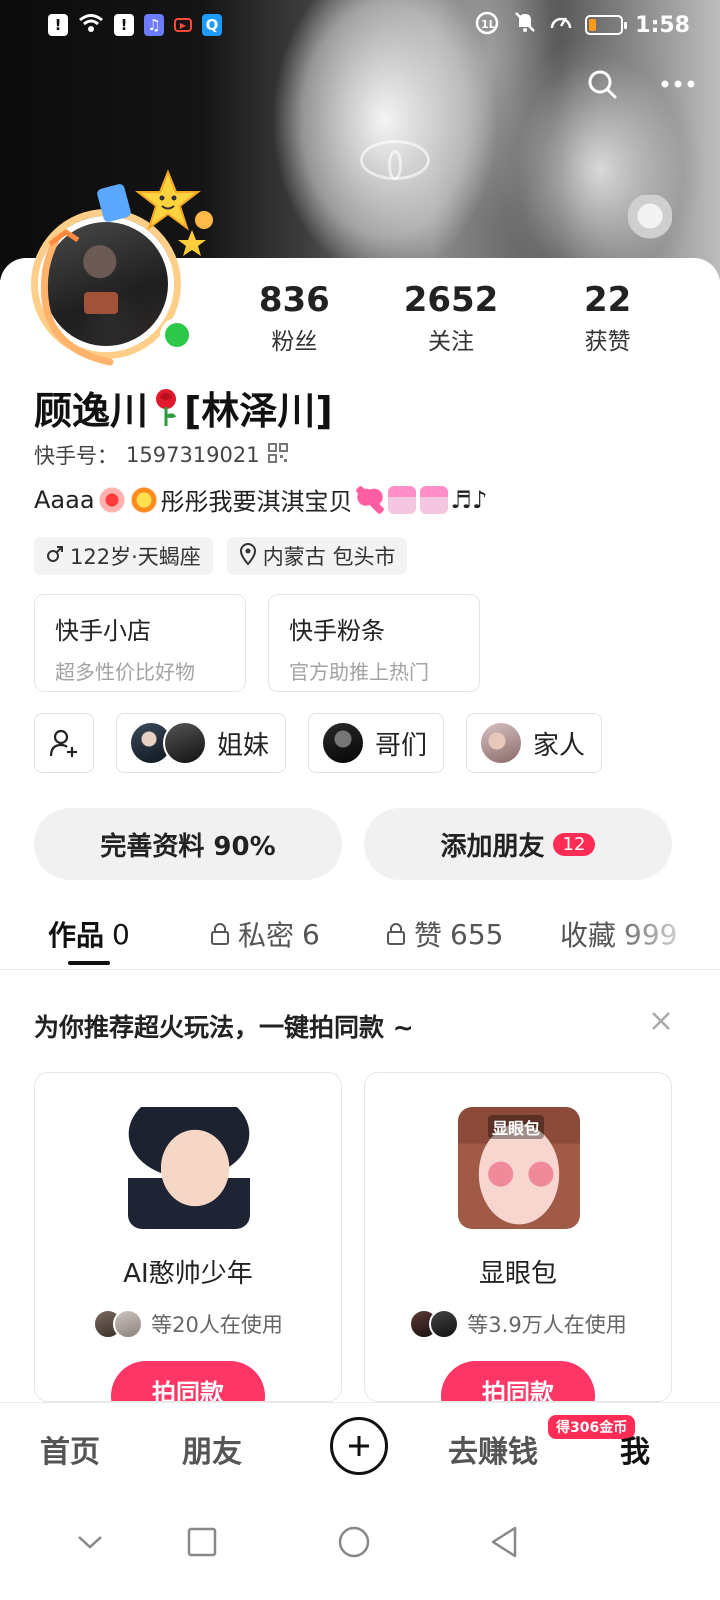 Image resolution: width=720 pixels, height=1600 pixels. I want to click on profile-name: 顾逸川 [林泽川], so click(183, 407).